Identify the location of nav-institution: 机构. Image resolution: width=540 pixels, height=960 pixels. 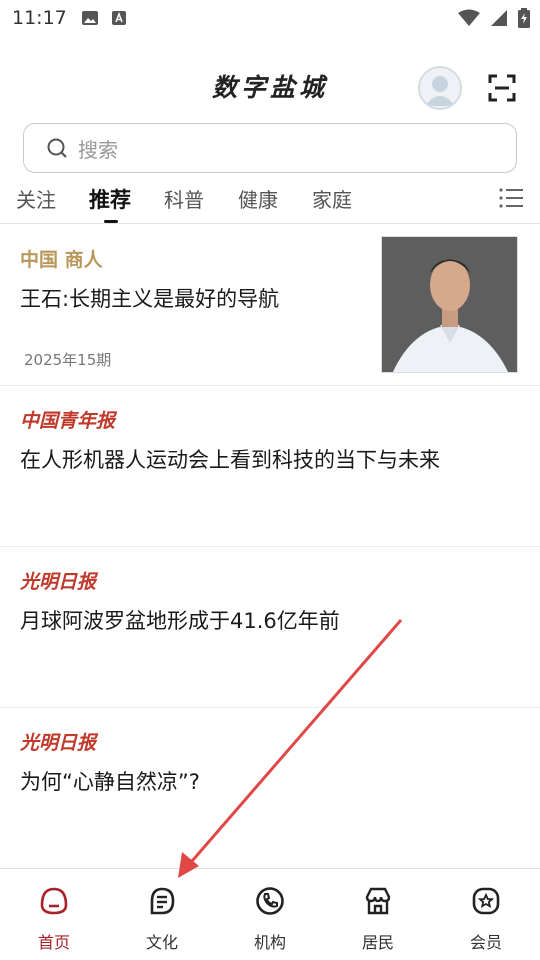
(270, 914).